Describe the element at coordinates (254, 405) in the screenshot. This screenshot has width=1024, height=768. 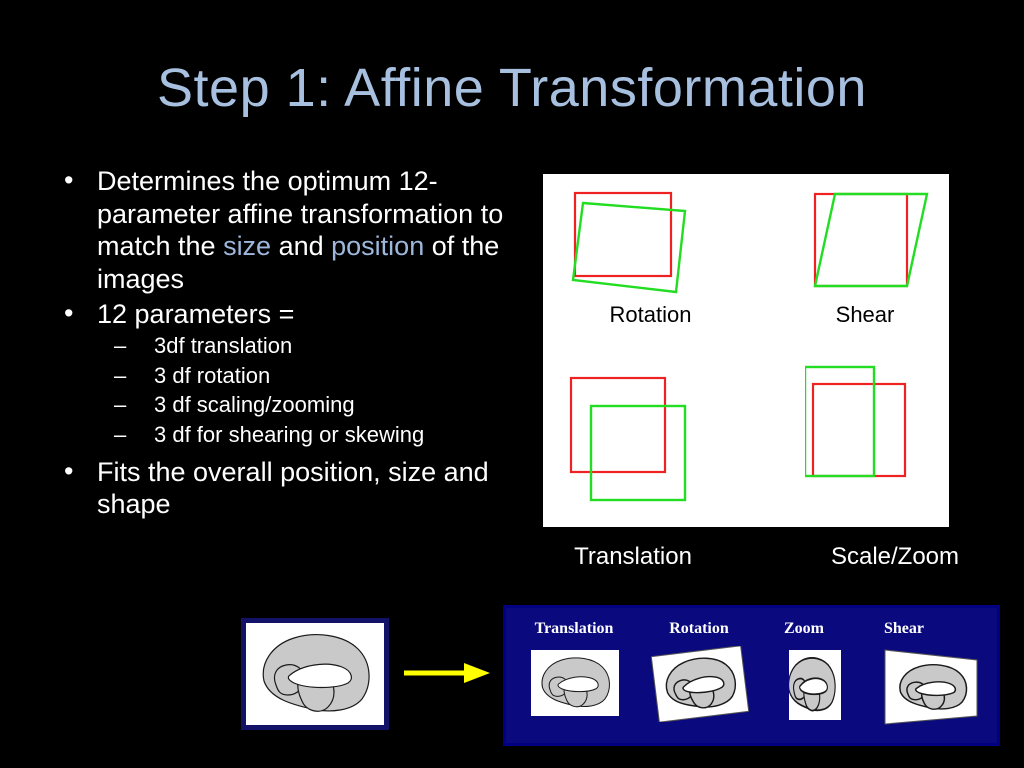
I see `sub-bullet-text-3: 3 df scaling/zooming` at that location.